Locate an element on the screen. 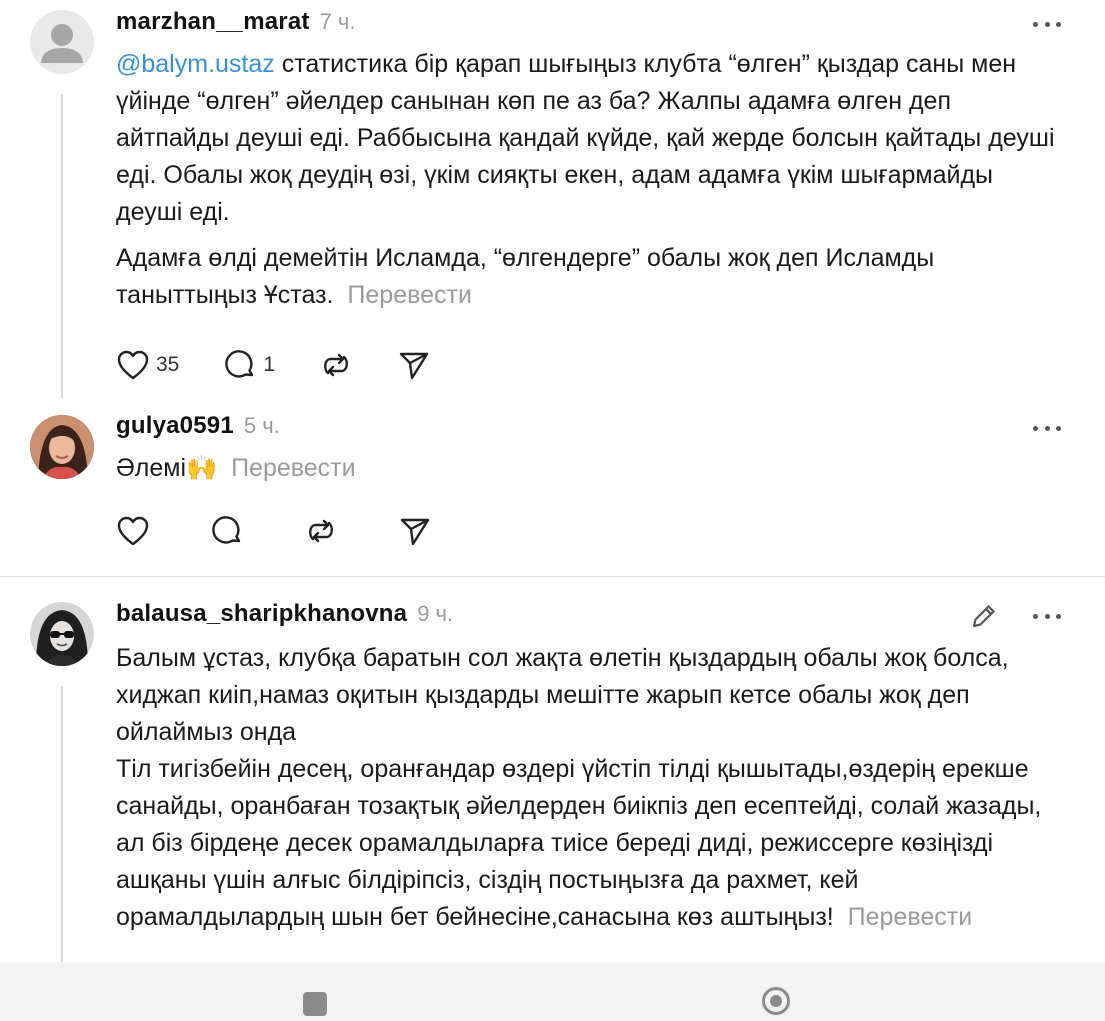 This screenshot has height=1021, width=1105. comment-header: balausa_sharipkhanovna 9 ч. is located at coordinates (284, 614).